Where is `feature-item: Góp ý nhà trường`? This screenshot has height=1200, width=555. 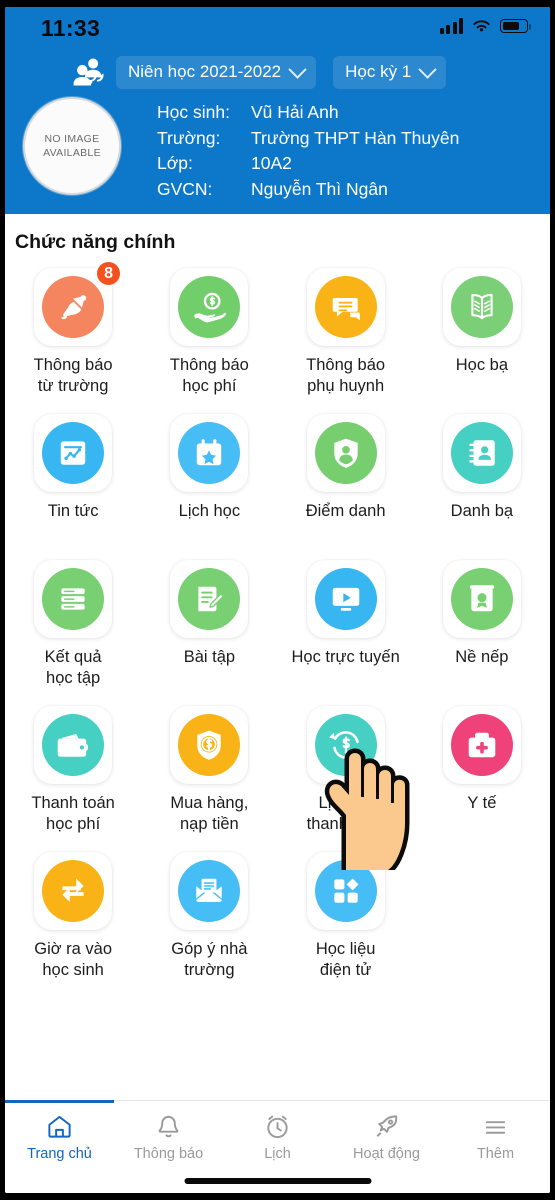 feature-item: Góp ý nhà trường is located at coordinates (209, 919).